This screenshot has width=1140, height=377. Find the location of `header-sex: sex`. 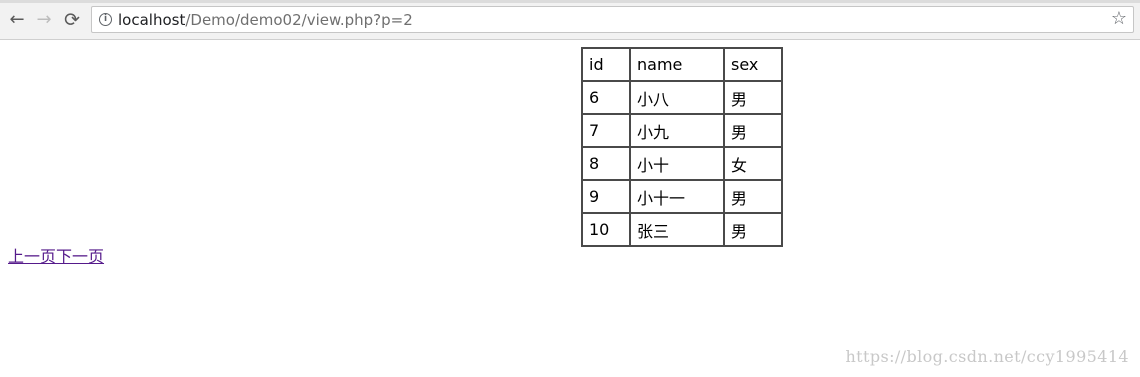

header-sex: sex is located at coordinates (753, 64).